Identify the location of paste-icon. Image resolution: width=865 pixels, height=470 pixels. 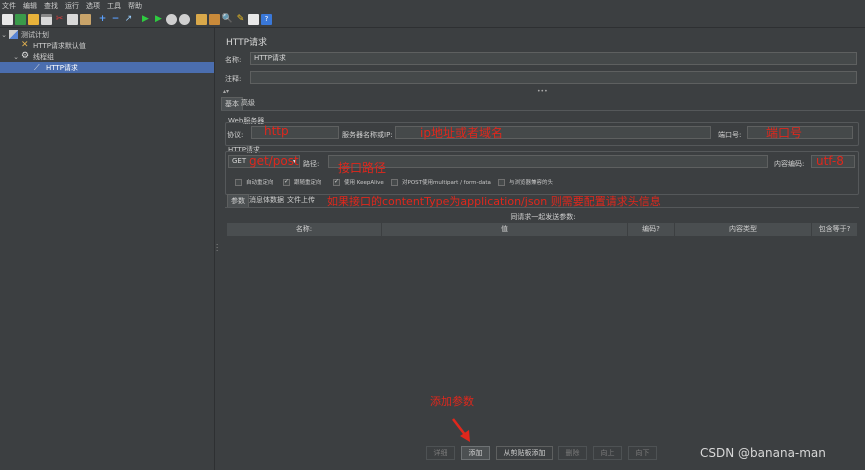
(85, 19).